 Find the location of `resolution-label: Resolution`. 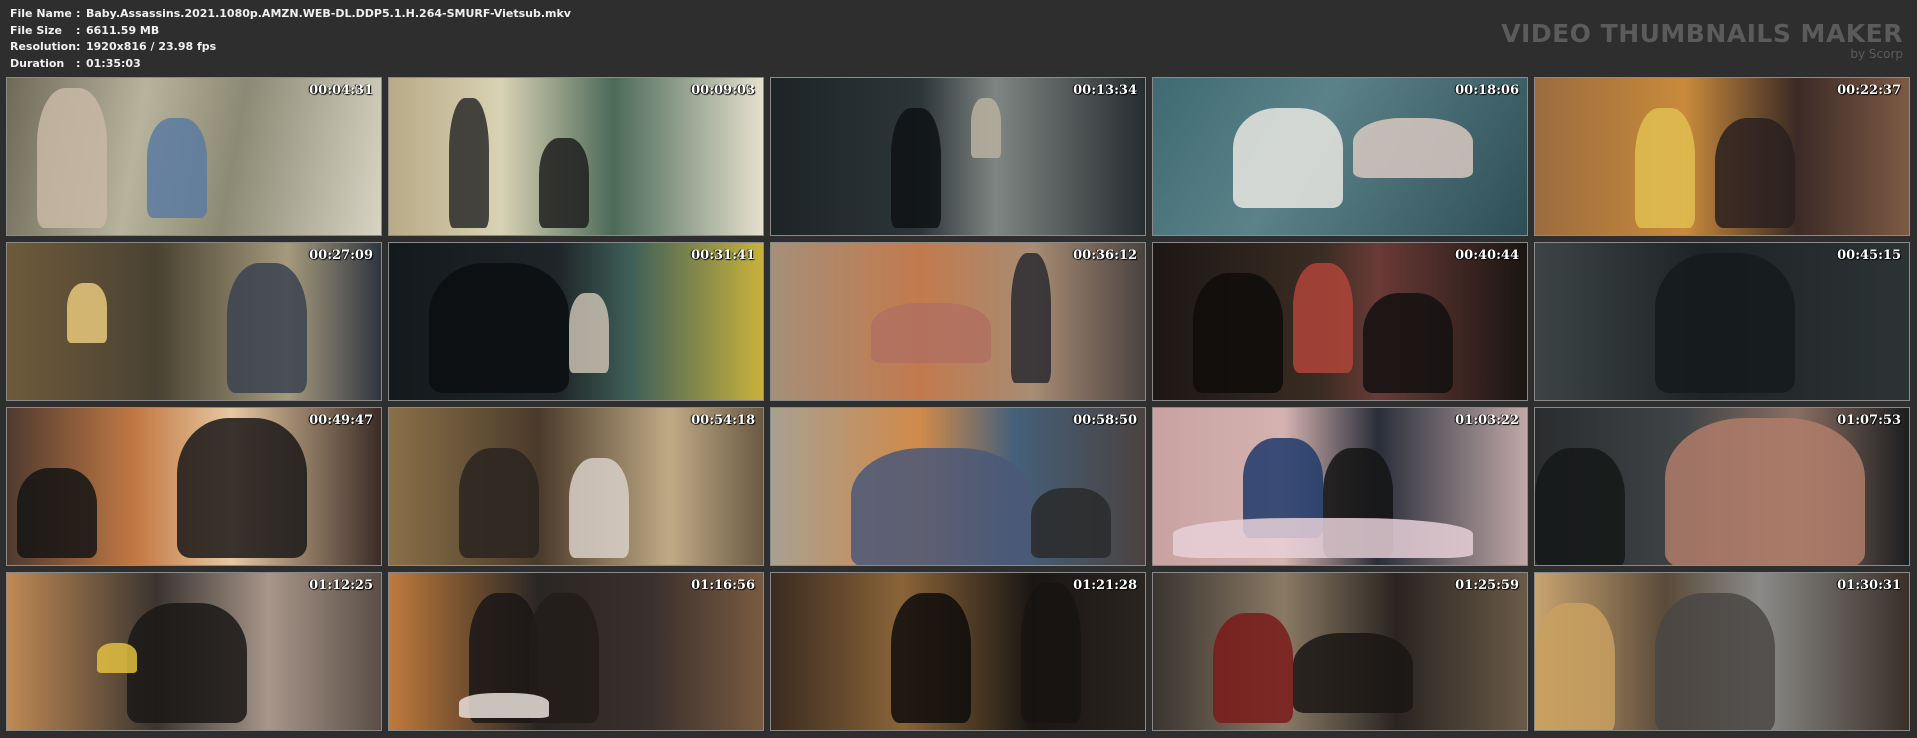

resolution-label: Resolution is located at coordinates (43, 46).